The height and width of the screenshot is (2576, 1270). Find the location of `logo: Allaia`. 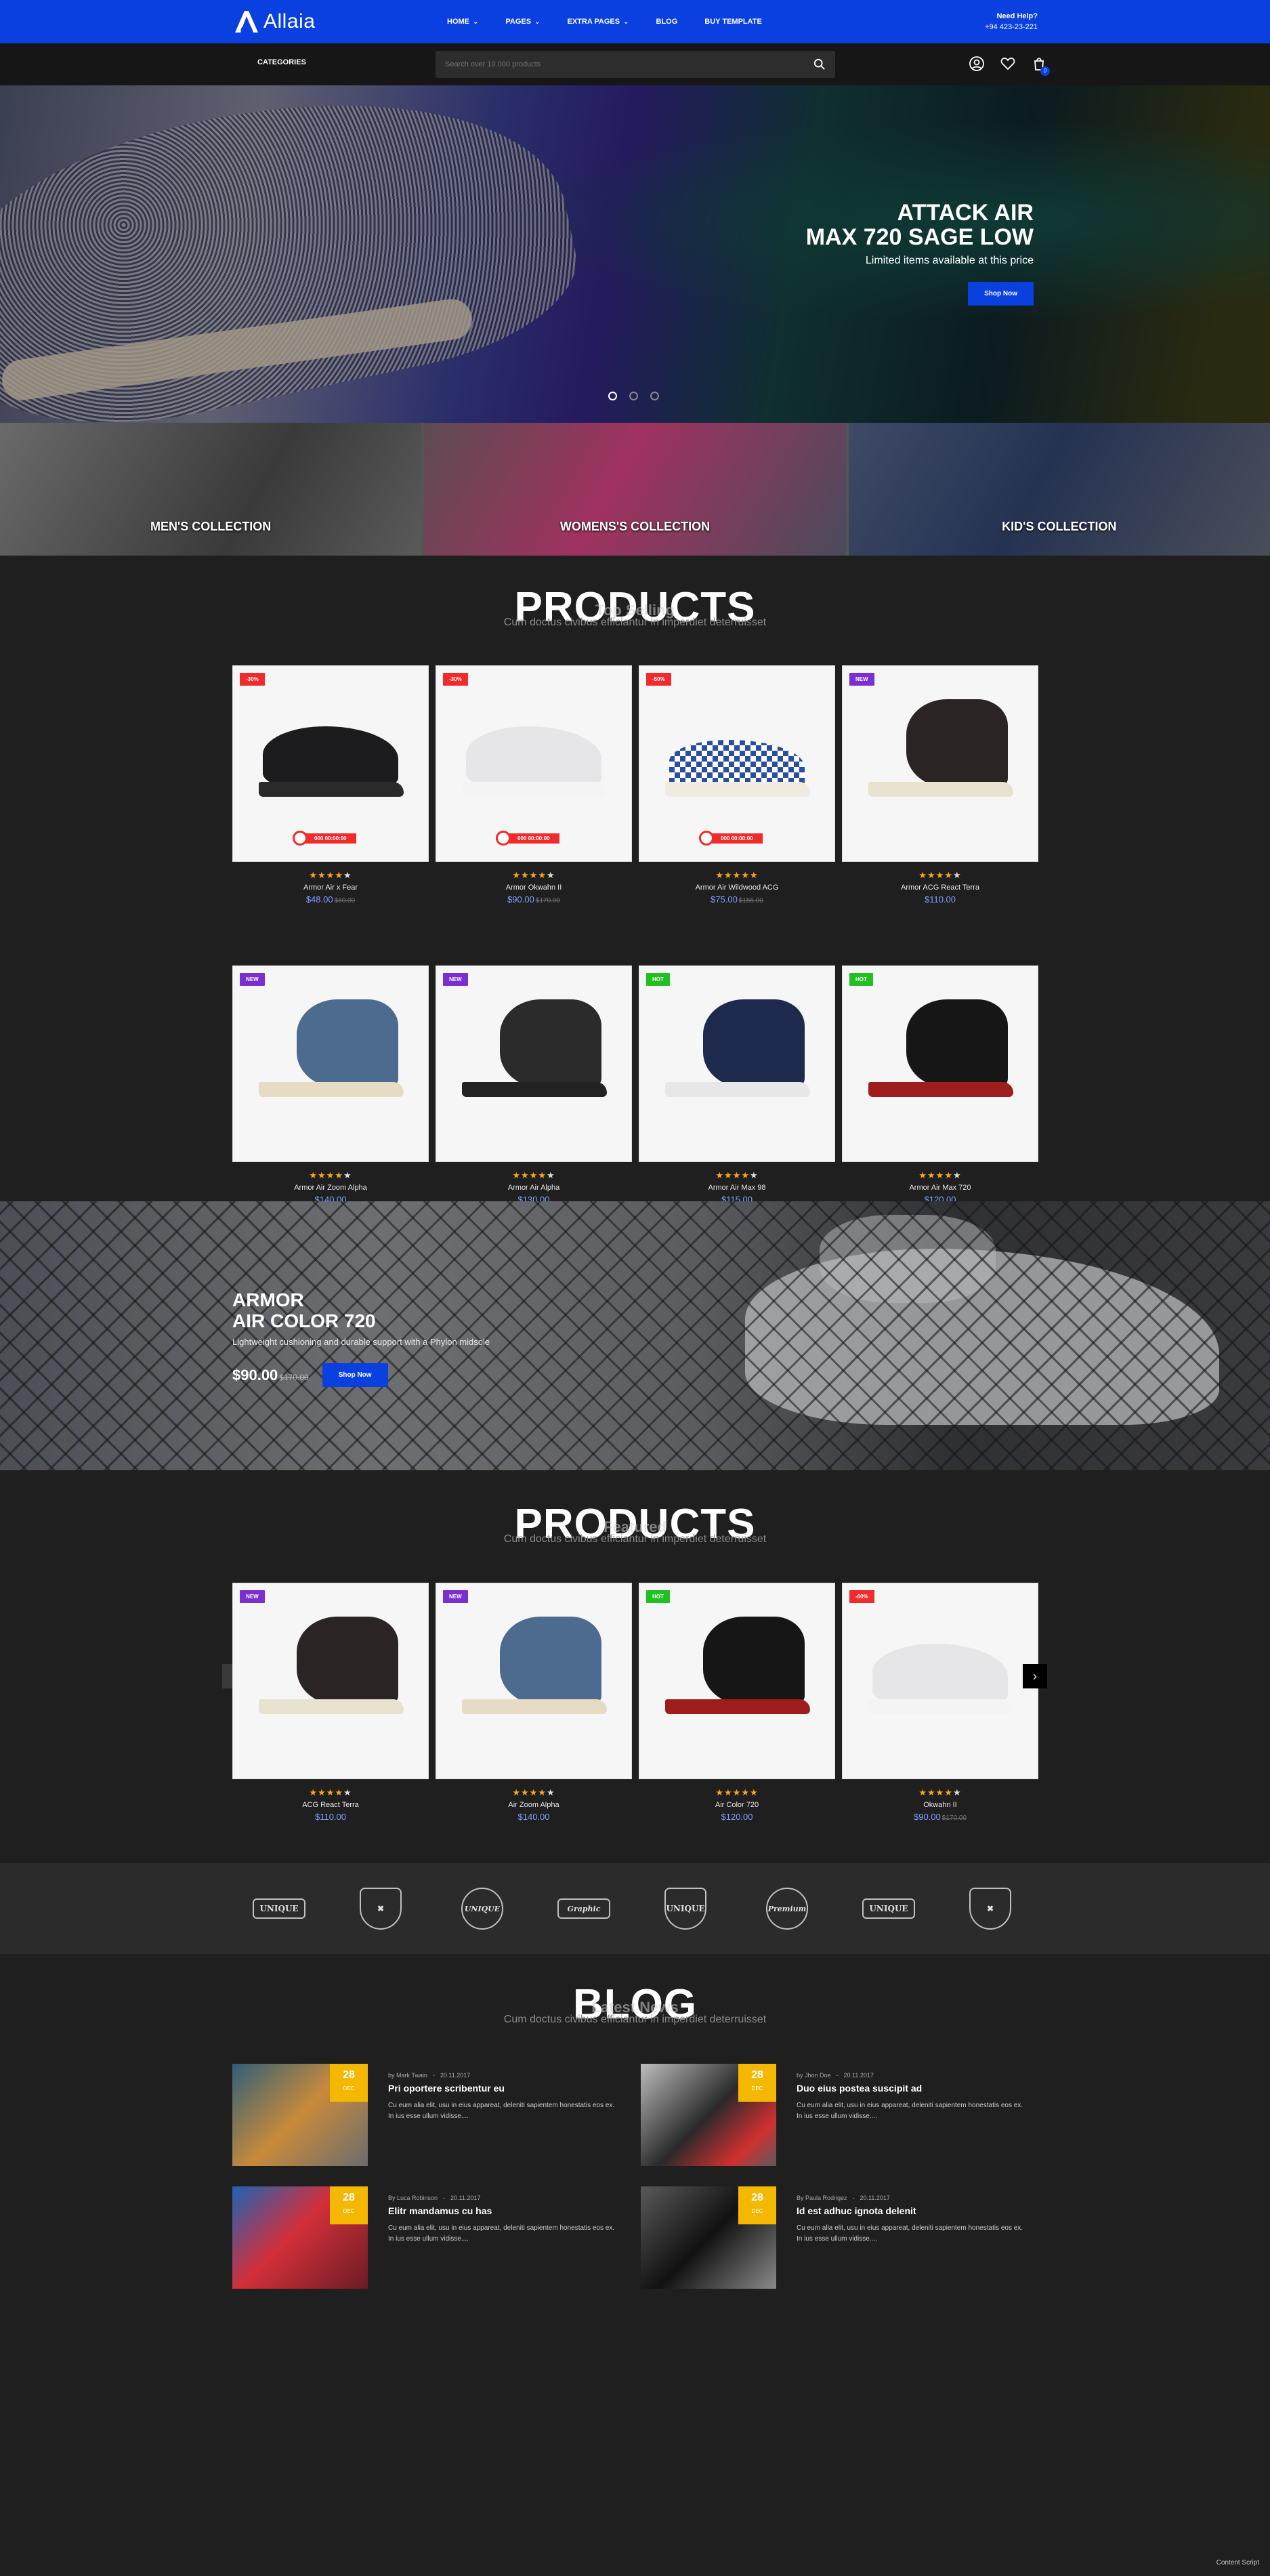

logo: Allaia is located at coordinates (273, 22).